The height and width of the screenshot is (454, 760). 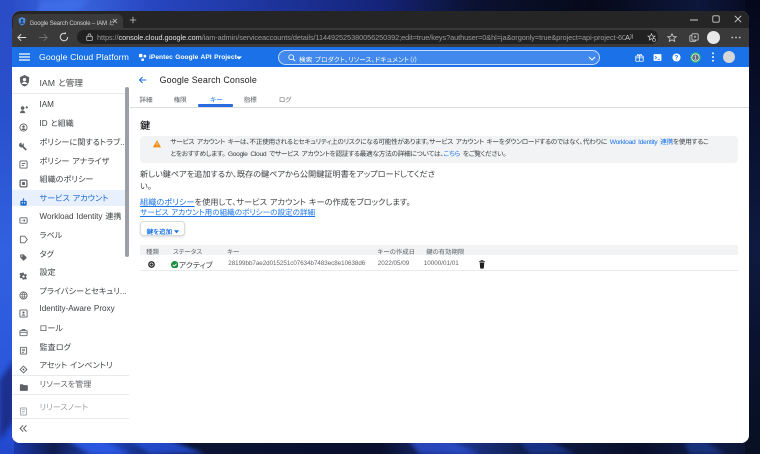 I want to click on svg-text: 1, so click(x=694, y=58).